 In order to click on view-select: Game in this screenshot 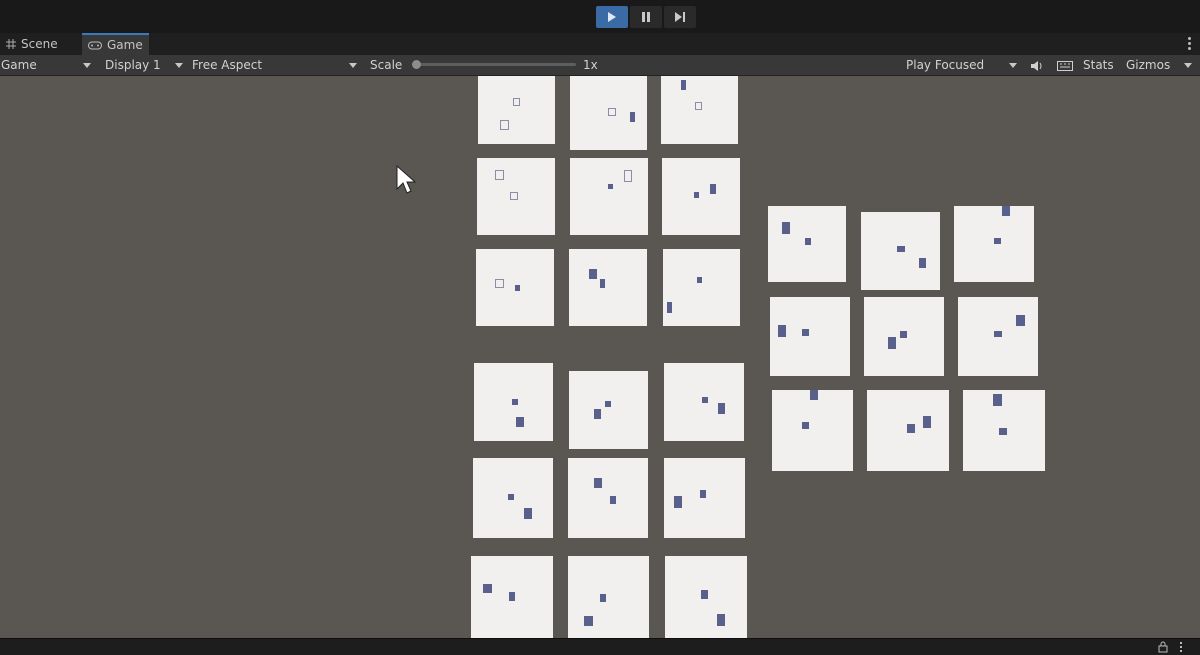, I will do `click(19, 65)`.